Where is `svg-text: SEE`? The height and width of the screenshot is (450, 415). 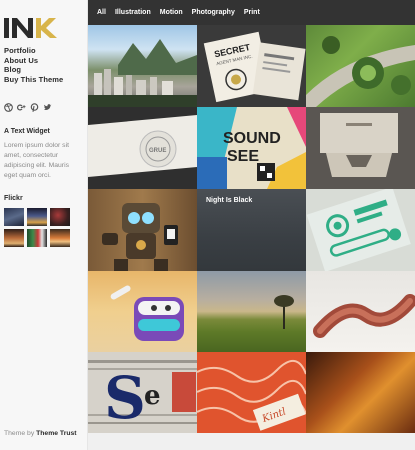 svg-text: SEE is located at coordinates (243, 156).